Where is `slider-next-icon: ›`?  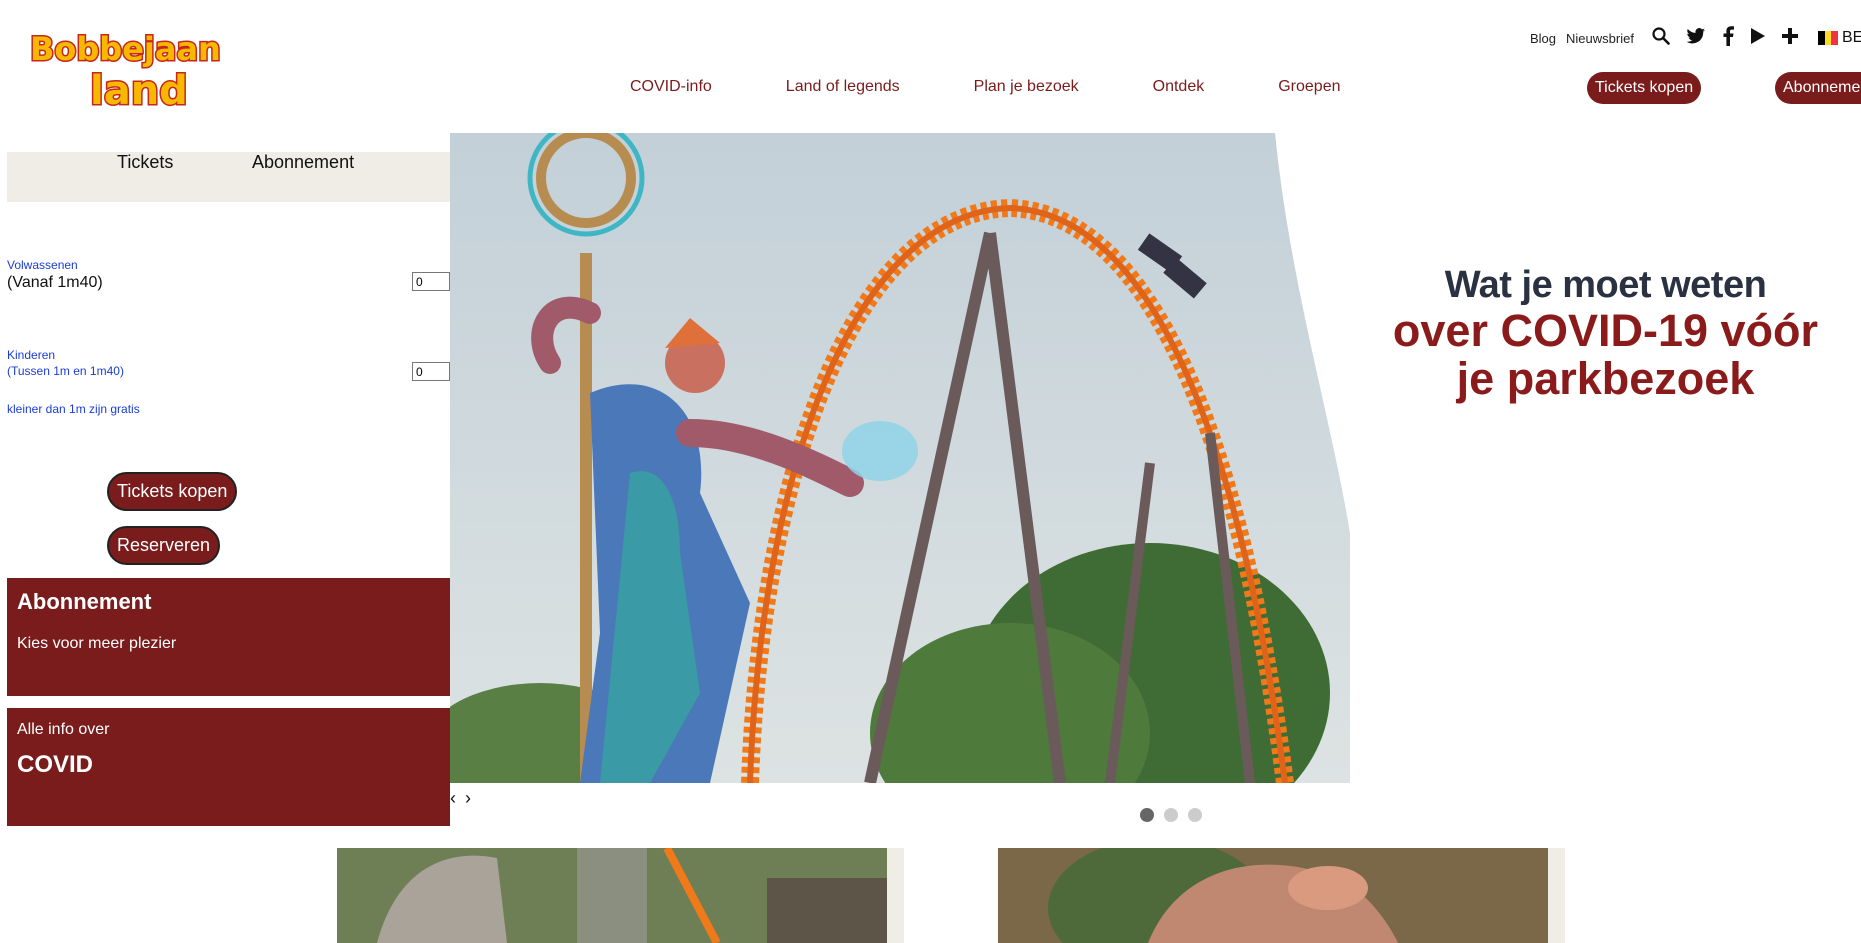
slider-next-icon: › is located at coordinates (468, 798).